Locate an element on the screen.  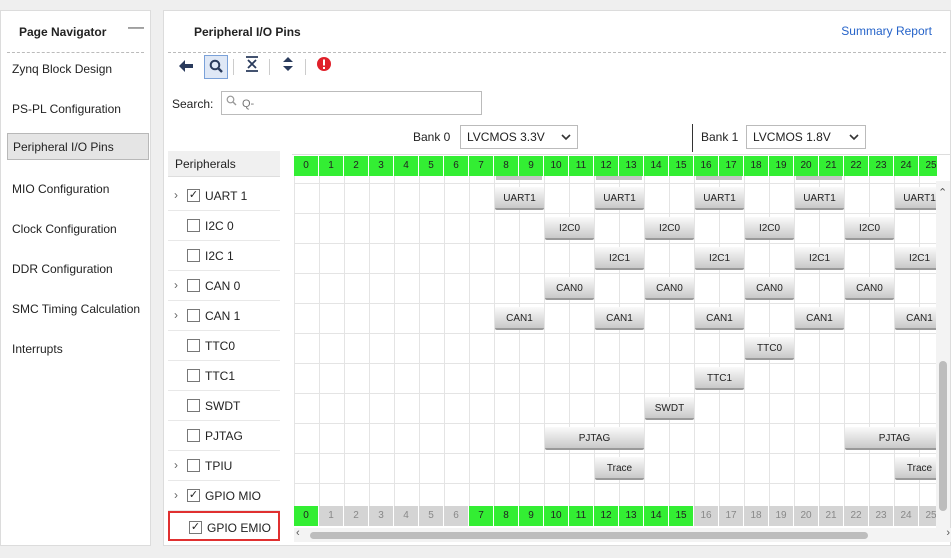
pin-footer-cell: 5 is located at coordinates (431, 516).